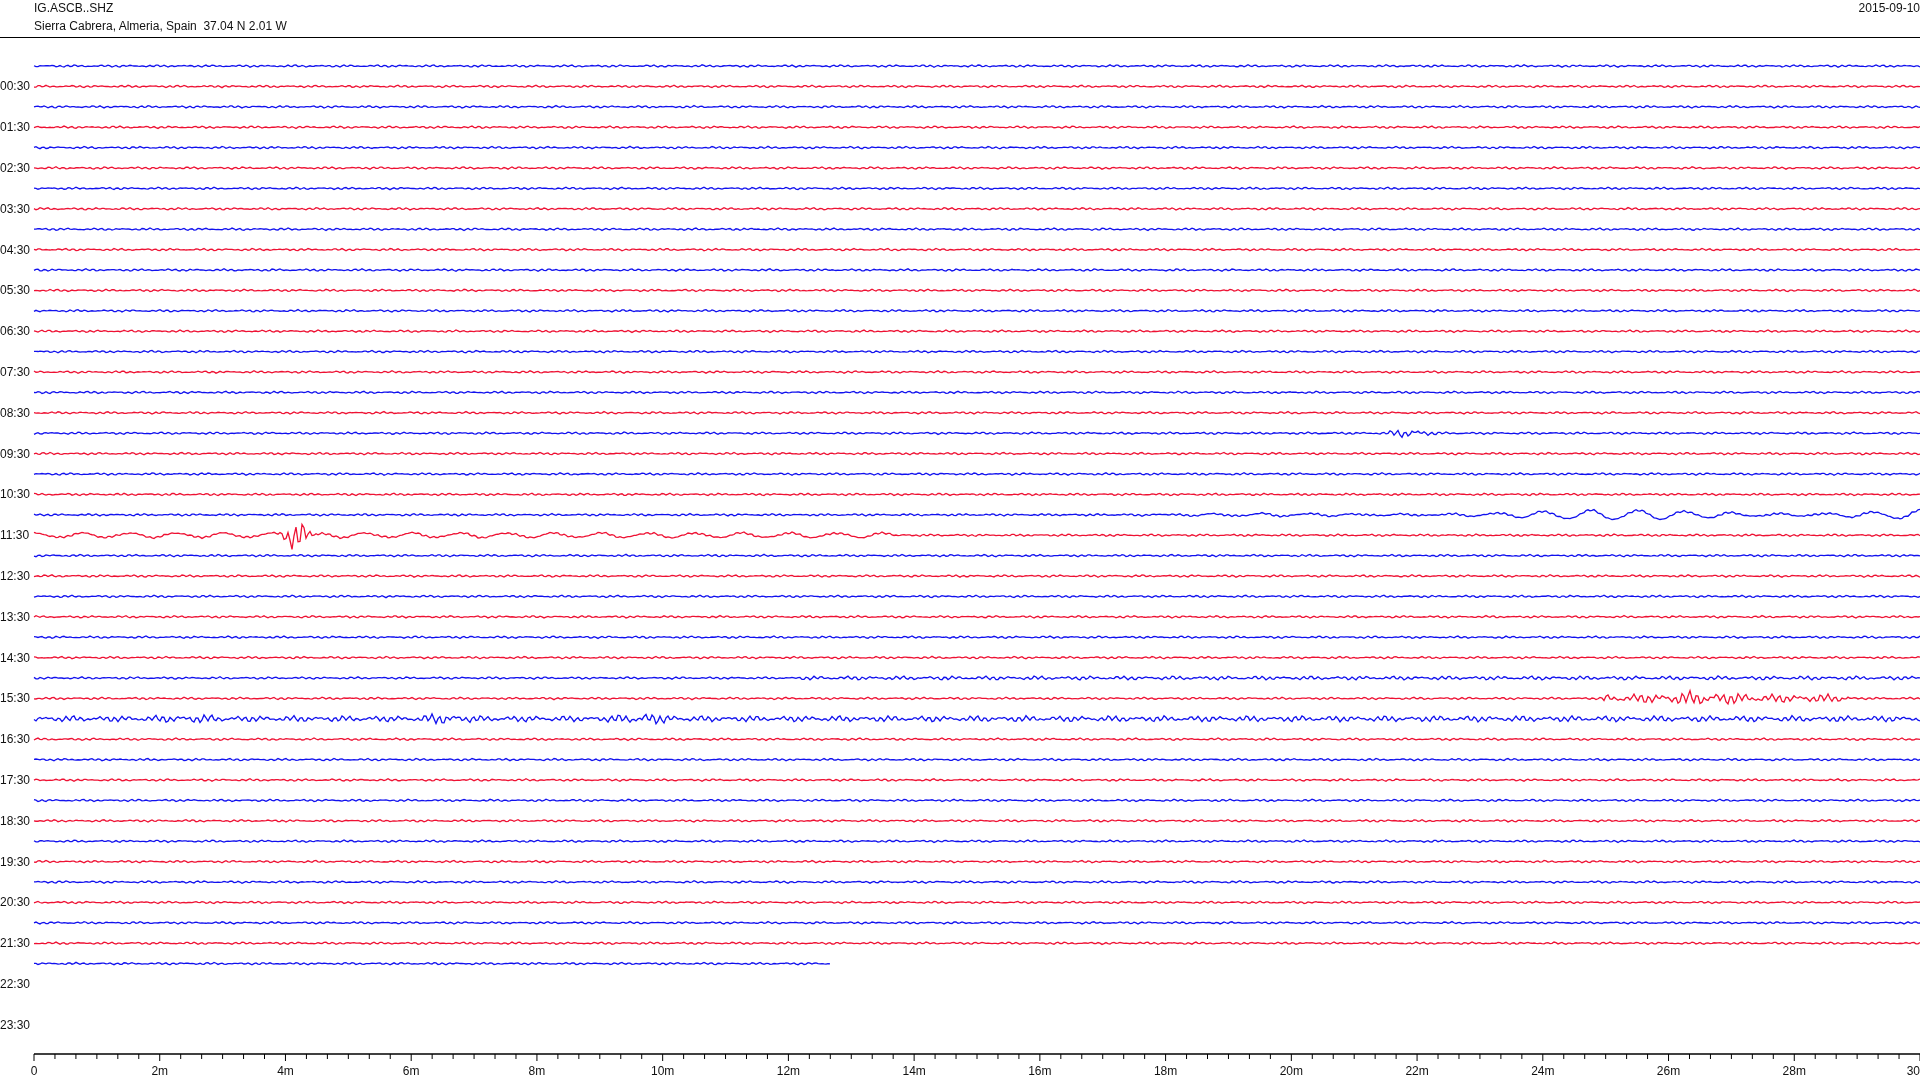 The image size is (1920, 1080). Describe the element at coordinates (34, 1071) in the screenshot. I see `axis-tick-label: 0` at that location.